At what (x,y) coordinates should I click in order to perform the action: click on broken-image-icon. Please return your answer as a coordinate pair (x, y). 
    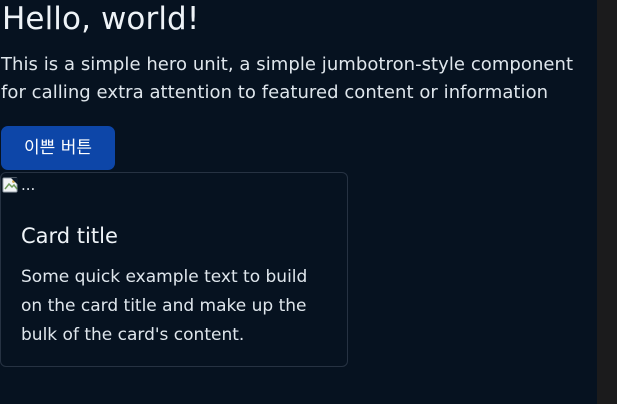
    Looking at the image, I should click on (10, 185).